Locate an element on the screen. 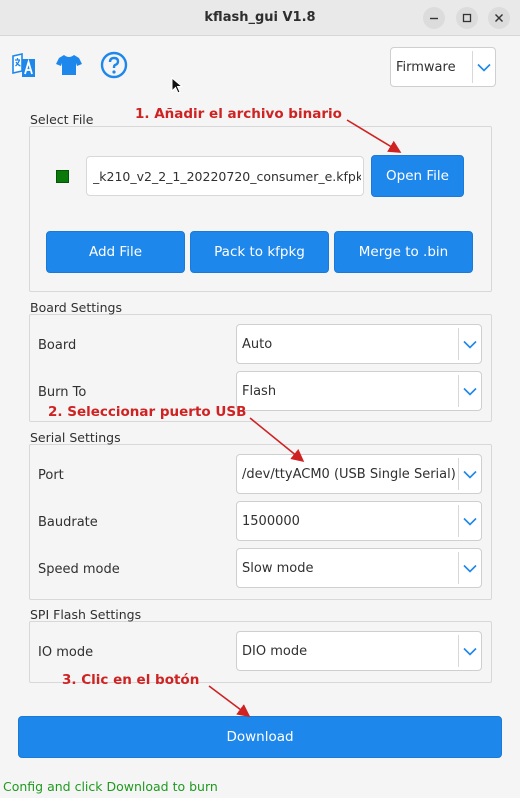 The image size is (520, 798). board-settings-label: Board Settings is located at coordinates (76, 307).